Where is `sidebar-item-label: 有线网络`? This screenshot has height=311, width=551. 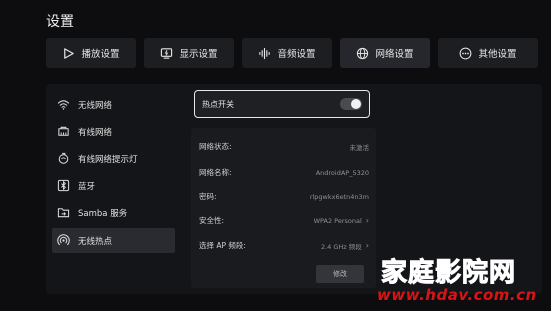 sidebar-item-label: 有线网络 is located at coordinates (95, 132).